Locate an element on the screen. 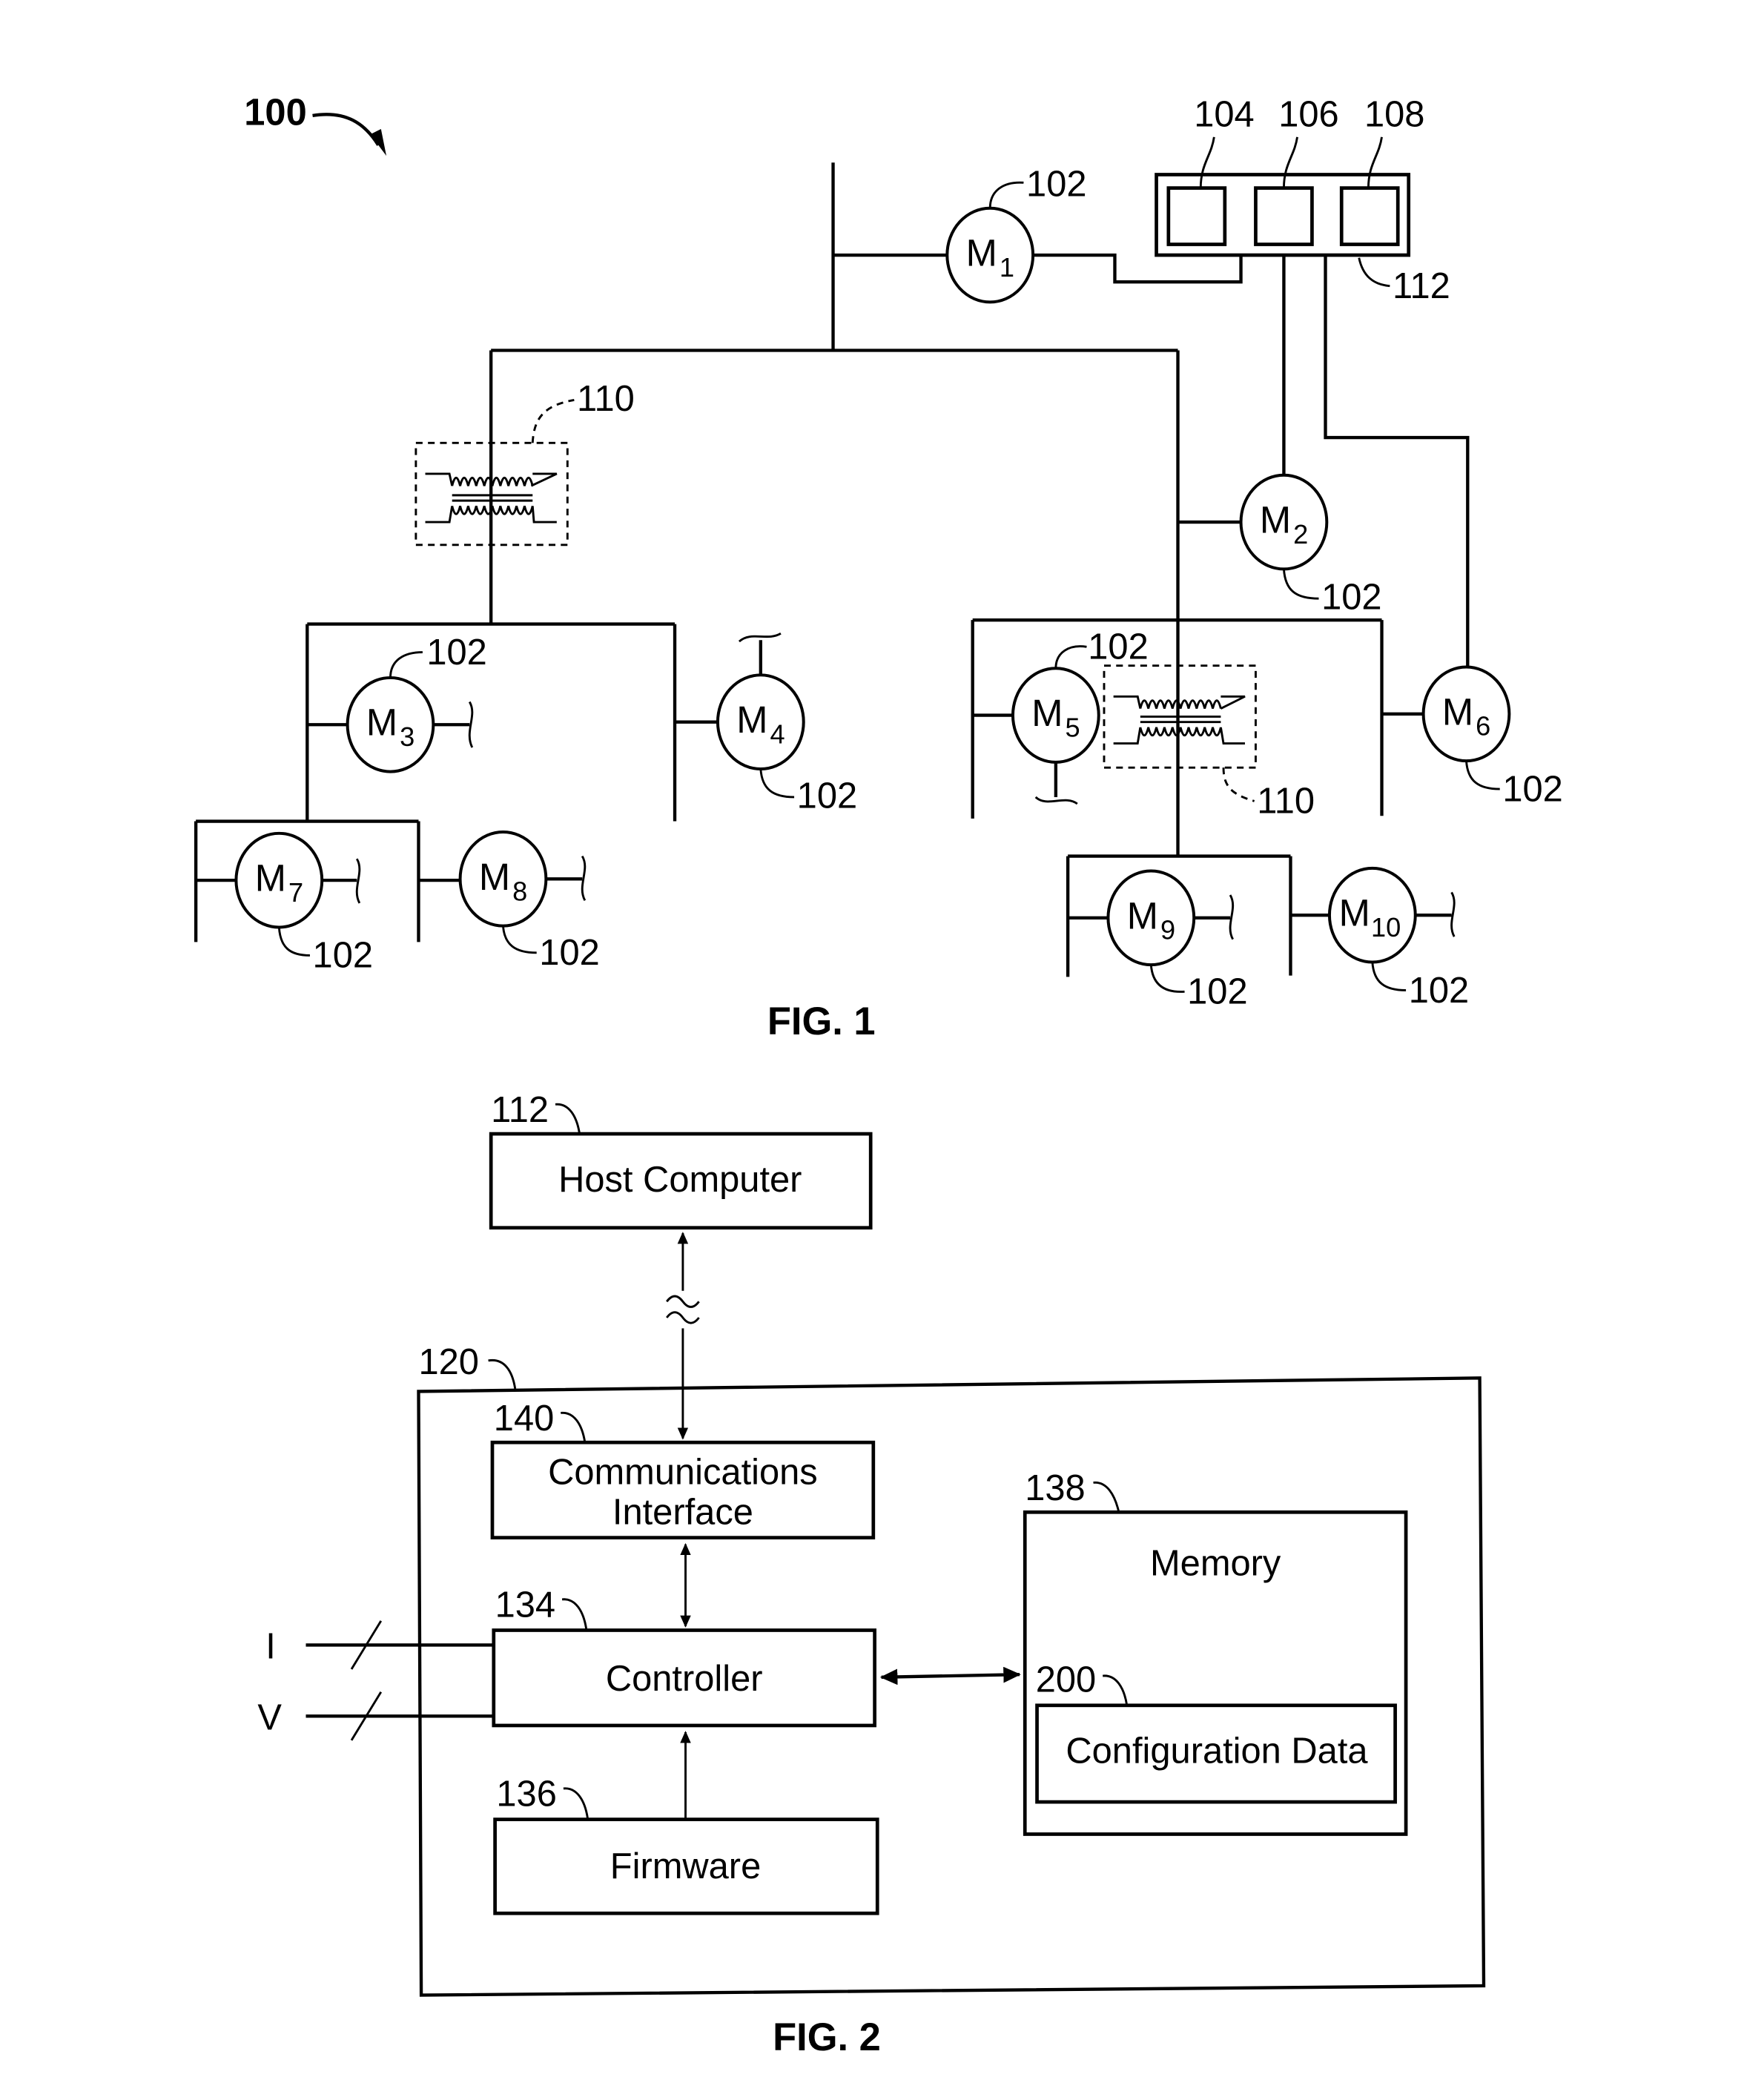 The height and width of the screenshot is (2100, 1744). svg-text: 7 is located at coordinates (295, 892).